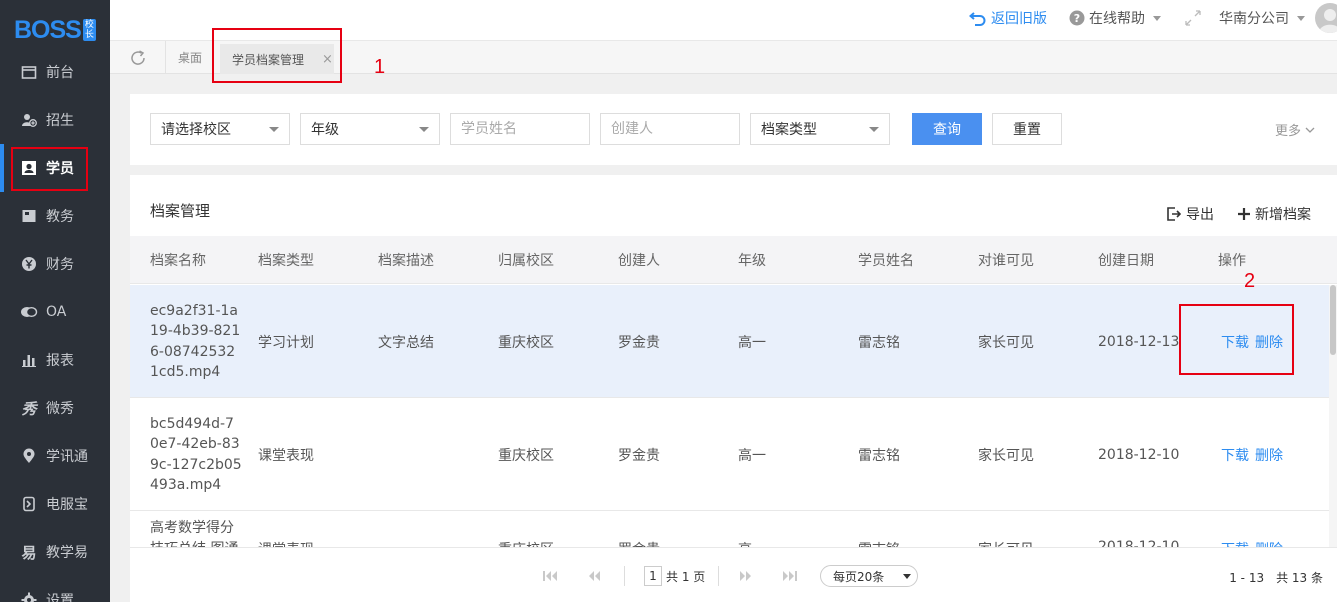 The height and width of the screenshot is (602, 1337). I want to click on undo-icon, so click(978, 18).